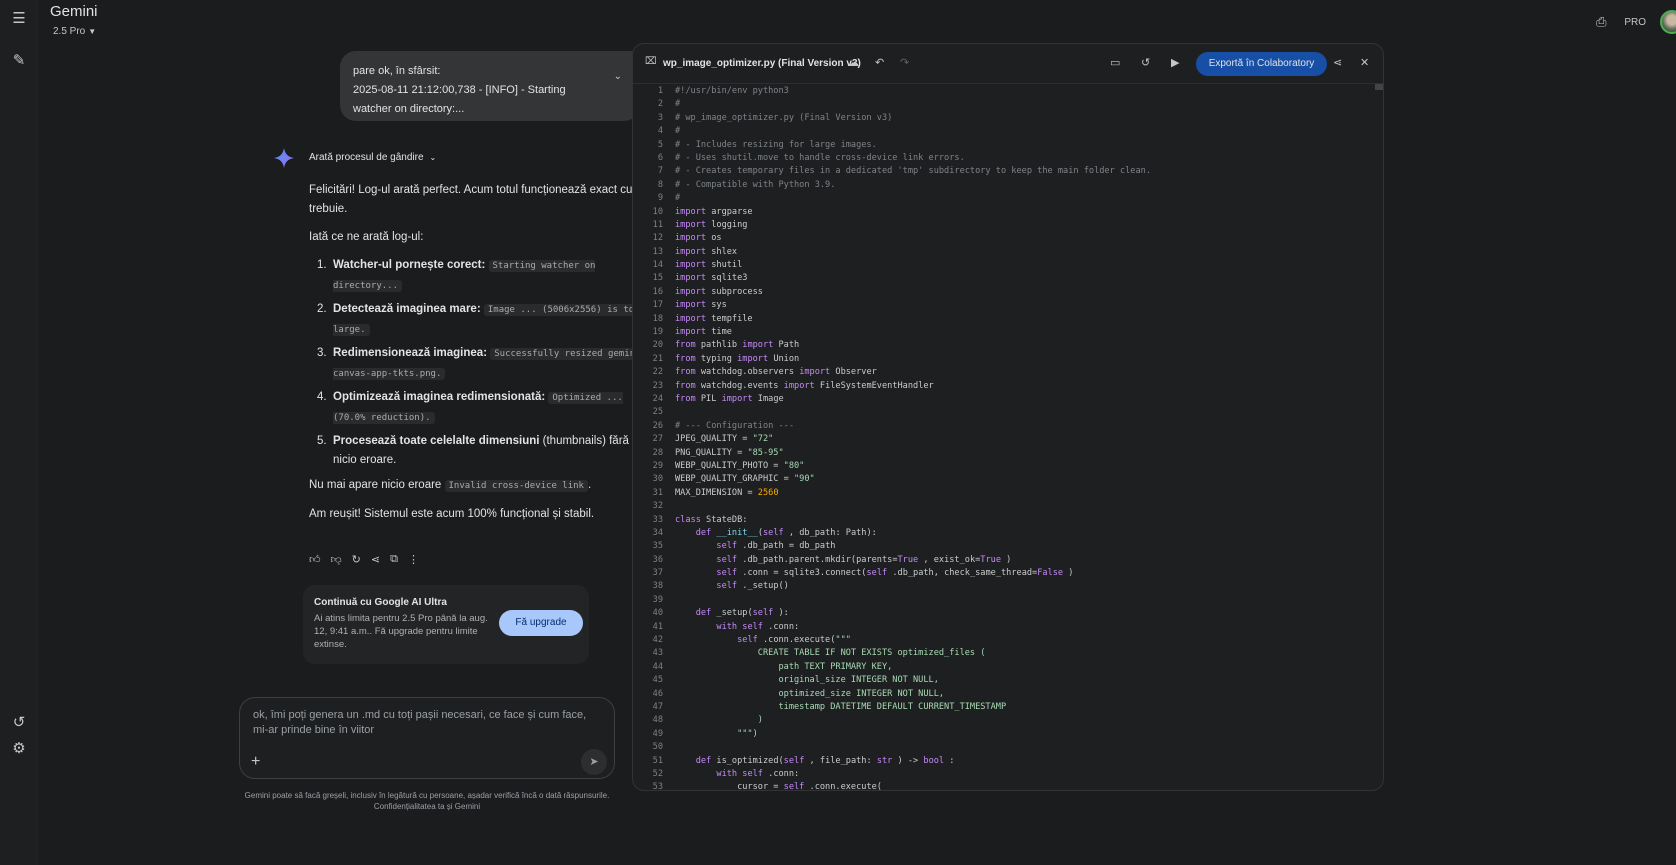  What do you see at coordinates (786, 532) in the screenshot?
I see `code-text: def __init__(self , db_path: Path):` at bounding box center [786, 532].